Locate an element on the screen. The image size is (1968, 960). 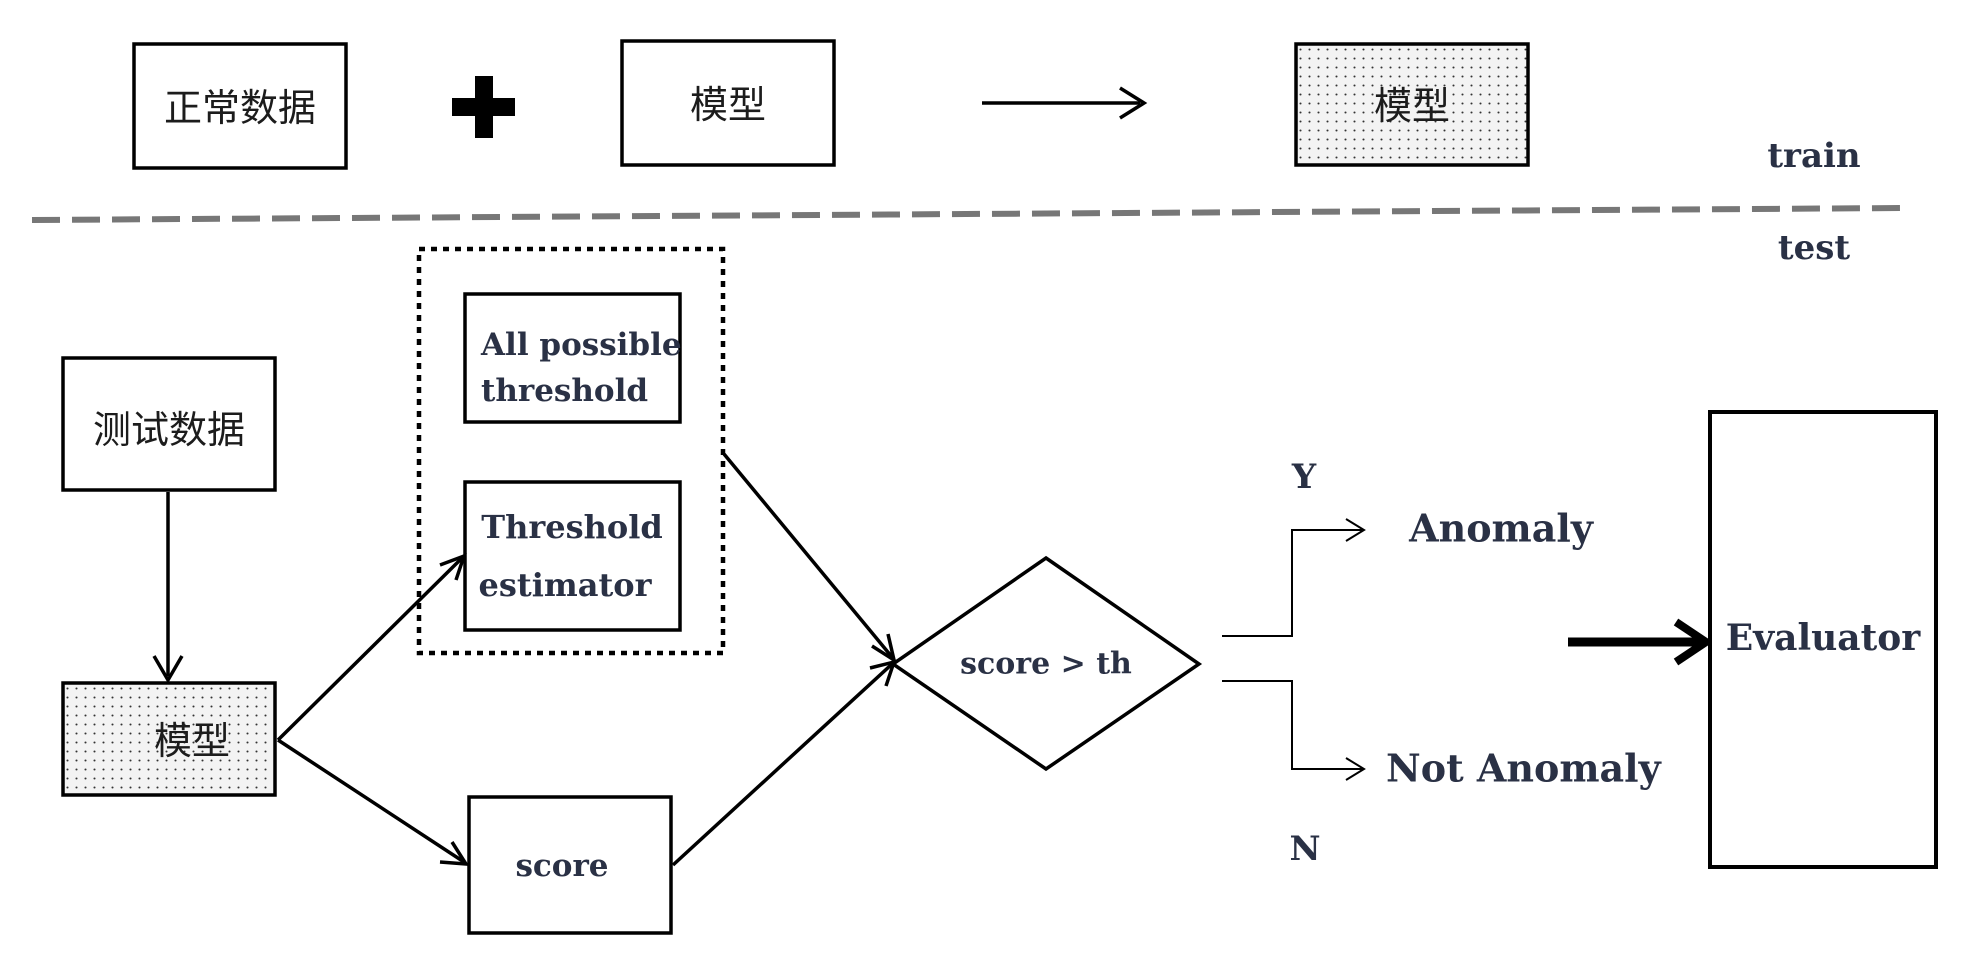
phase-divider is located at coordinates (969, 214).